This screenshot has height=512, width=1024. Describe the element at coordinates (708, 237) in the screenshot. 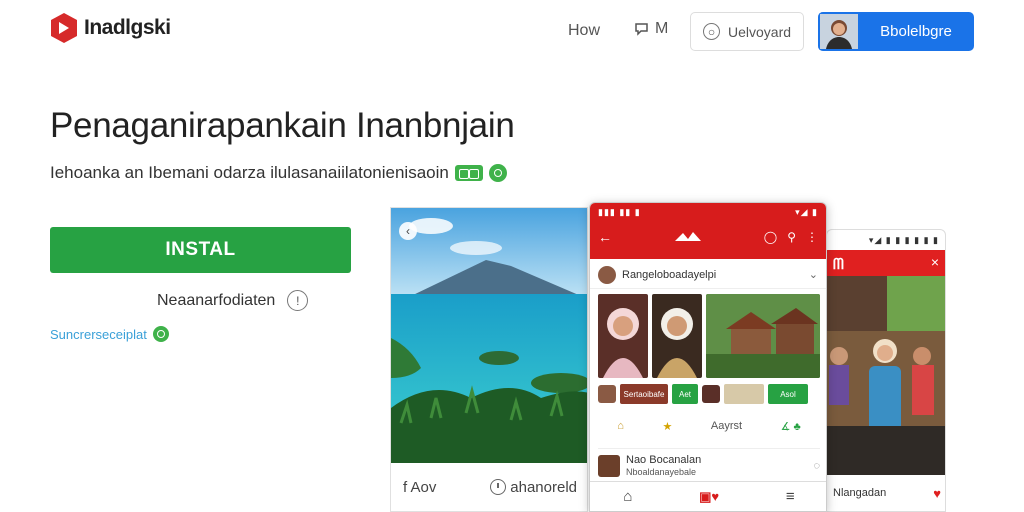

I see `app-toolbar: ← ◯ ⚲ ⋮` at that location.